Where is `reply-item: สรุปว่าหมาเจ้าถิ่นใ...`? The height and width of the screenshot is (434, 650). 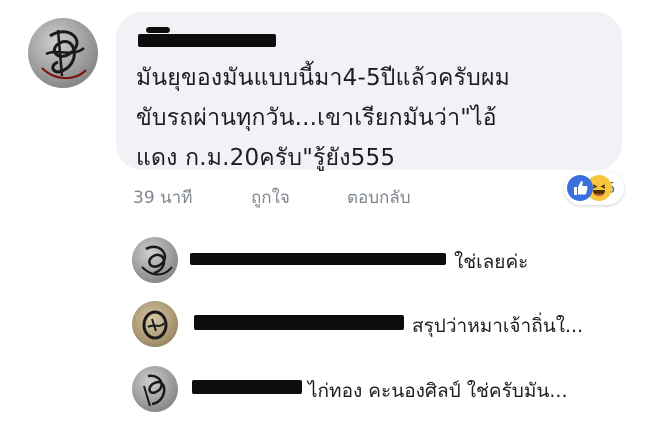
reply-item: สรุปว่าหมาเจ้าถิ่นใ... is located at coordinates (382, 325).